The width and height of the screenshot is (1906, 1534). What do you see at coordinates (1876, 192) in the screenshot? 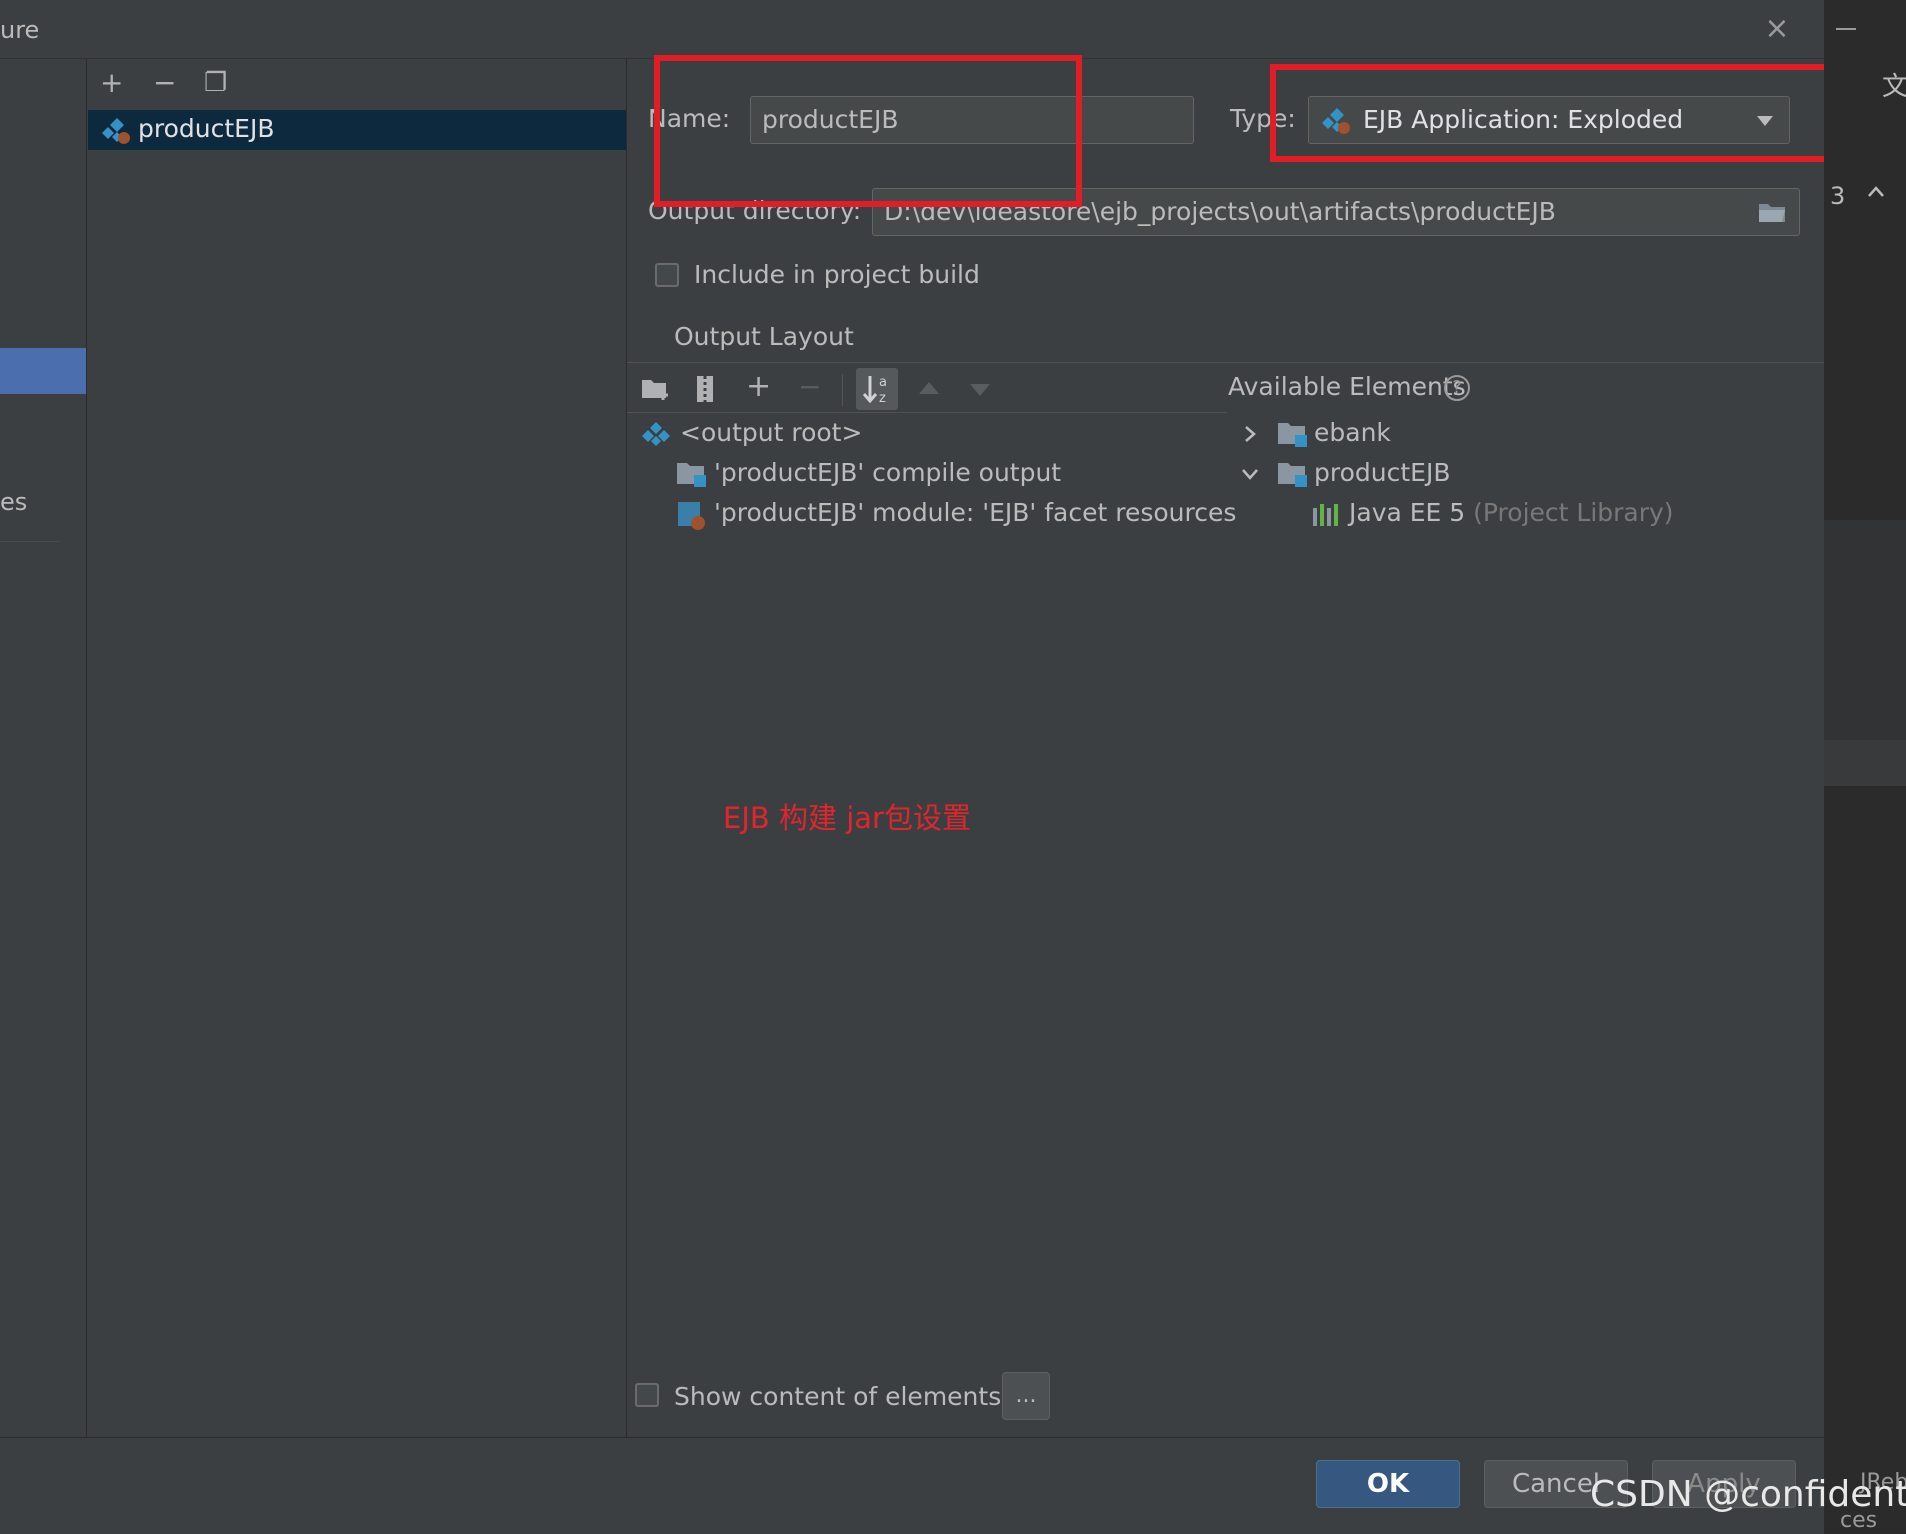
I see `chevron-up-icon` at bounding box center [1876, 192].